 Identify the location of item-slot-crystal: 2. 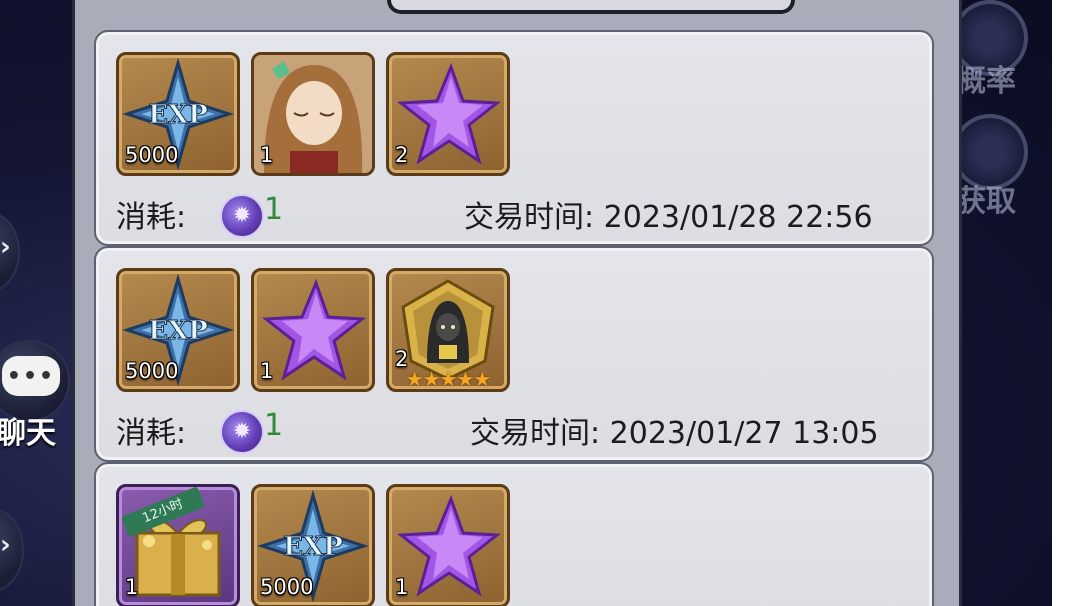
(448, 114).